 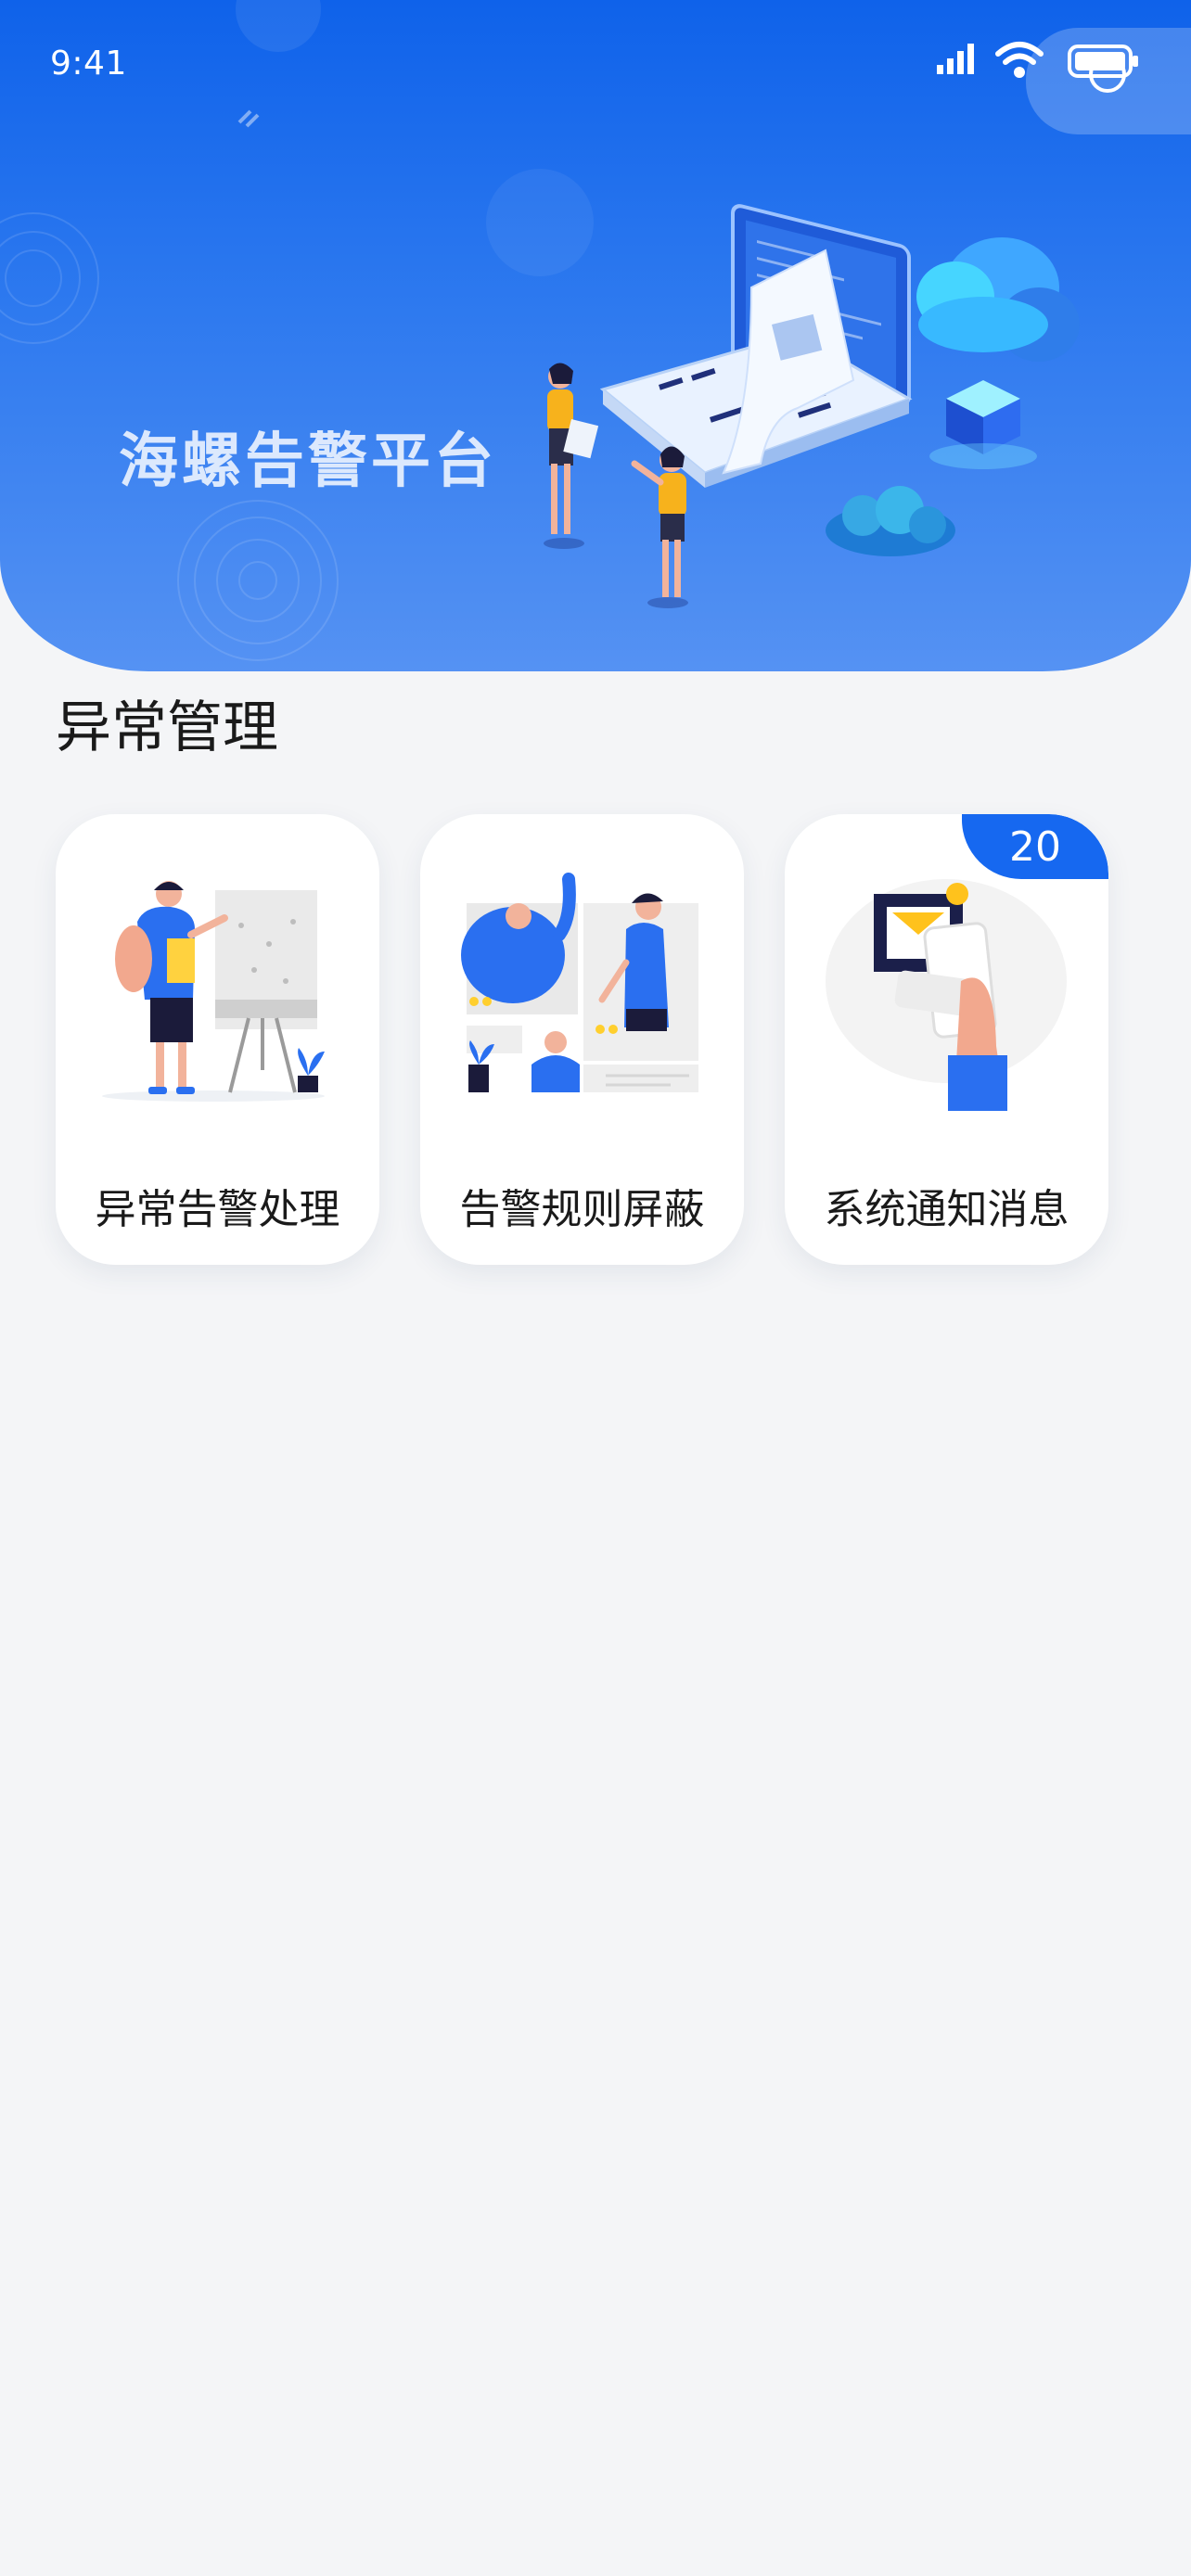 What do you see at coordinates (955, 59) in the screenshot?
I see `signal-icon` at bounding box center [955, 59].